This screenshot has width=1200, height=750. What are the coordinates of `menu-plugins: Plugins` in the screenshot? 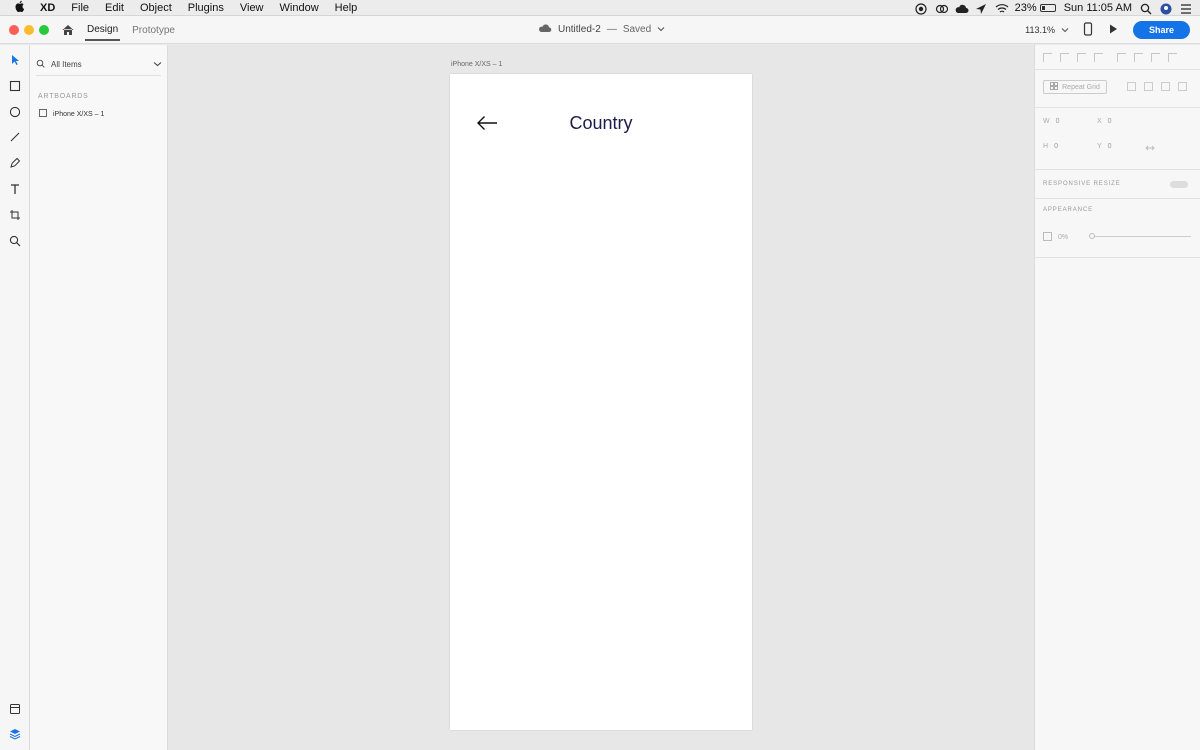 It's located at (206, 8).